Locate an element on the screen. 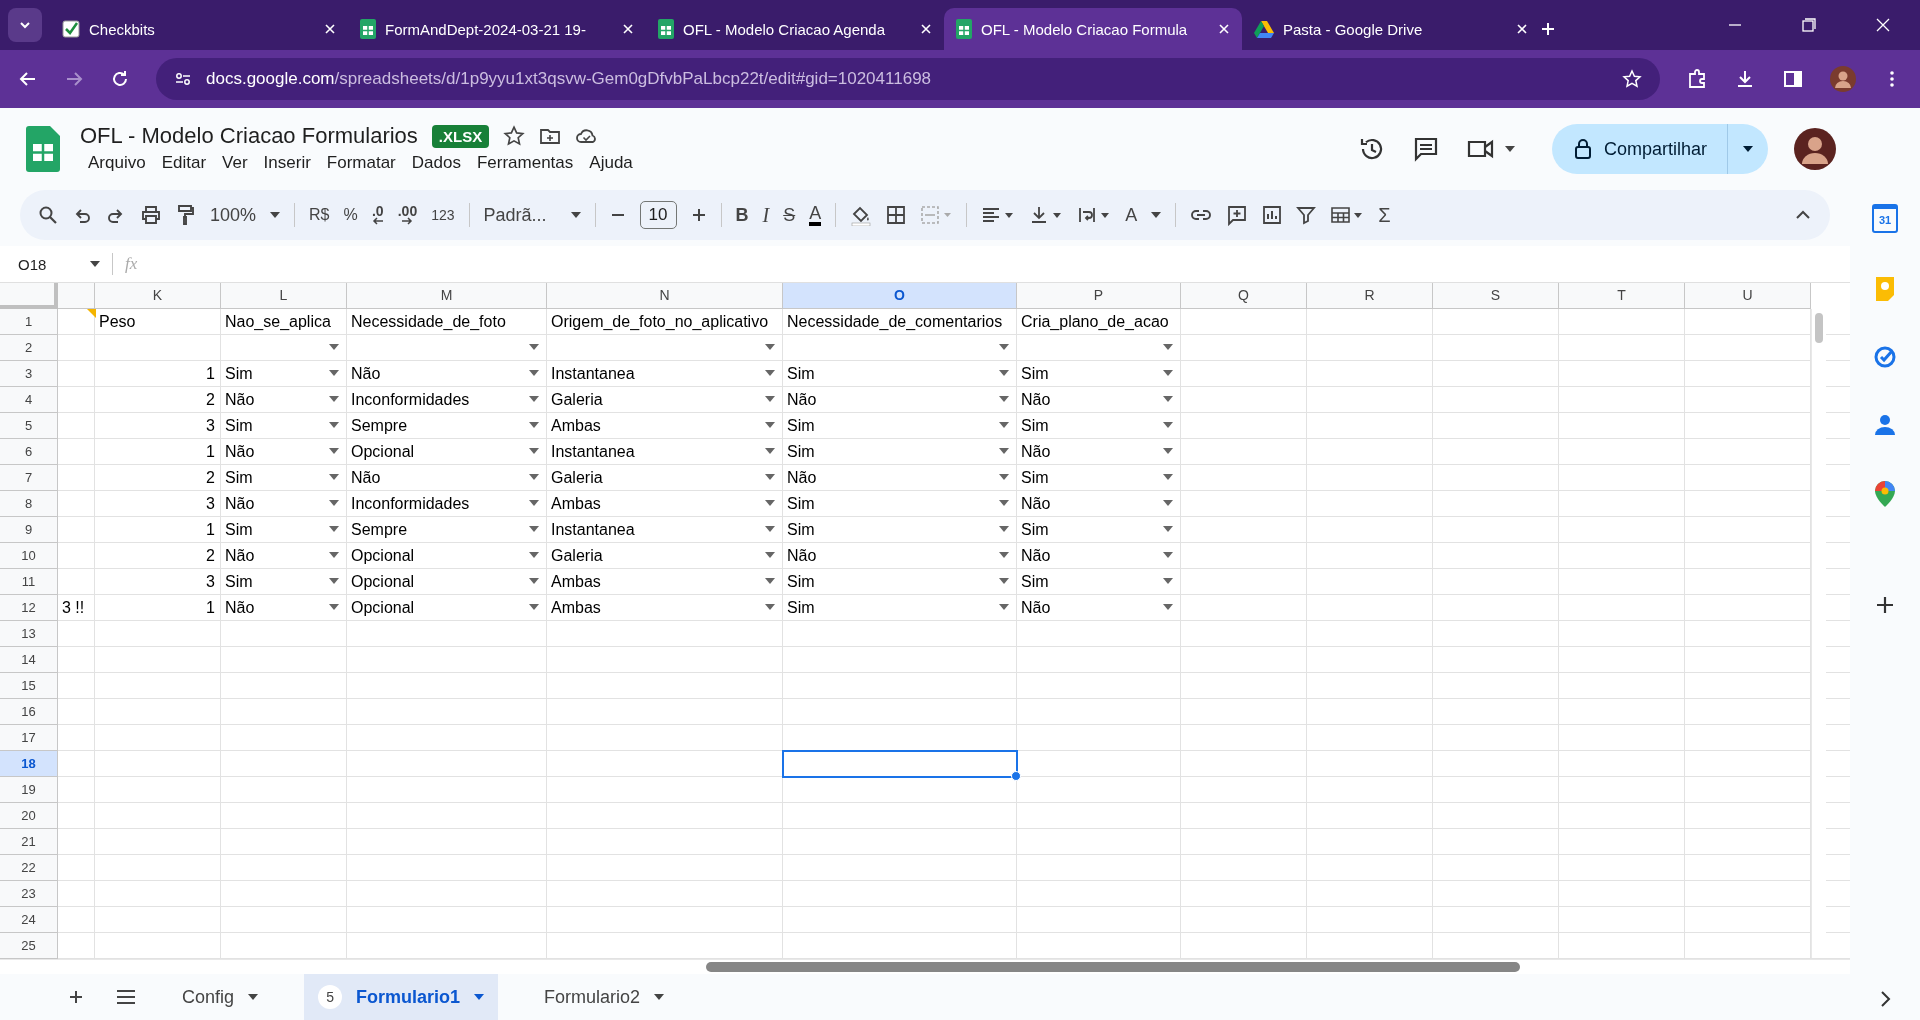 Image resolution: width=1920 pixels, height=1020 pixels. scrollbar-thumb is located at coordinates (1819, 328).